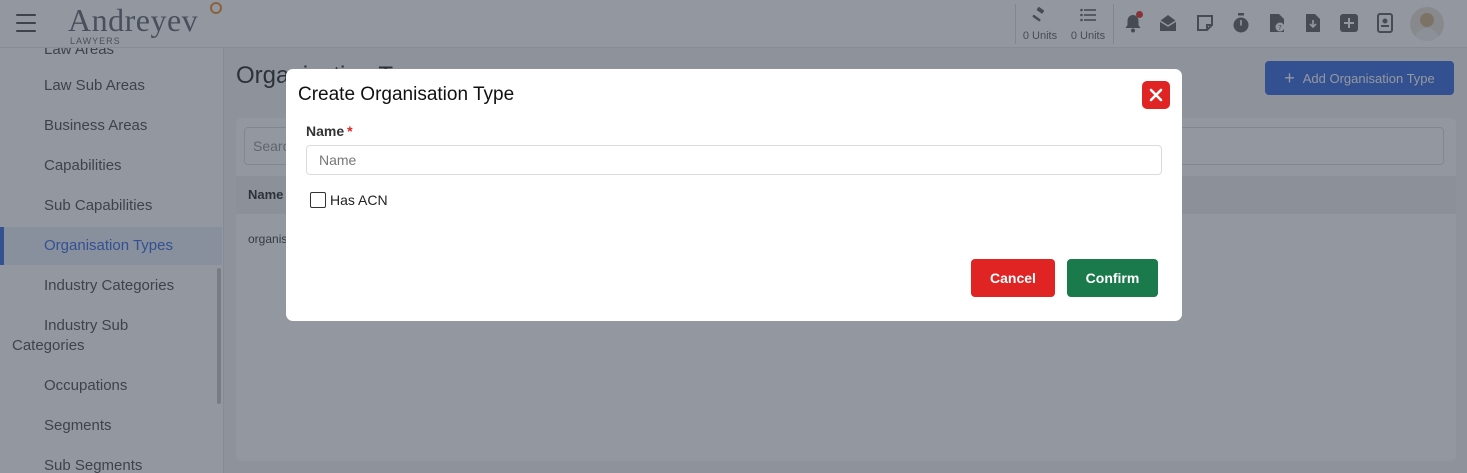  Describe the element at coordinates (318, 200) in the screenshot. I see `has-acn-checkbox` at that location.